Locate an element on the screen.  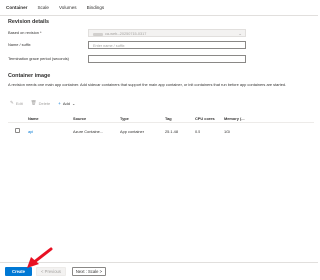
row-checkbox is located at coordinates (17, 130).